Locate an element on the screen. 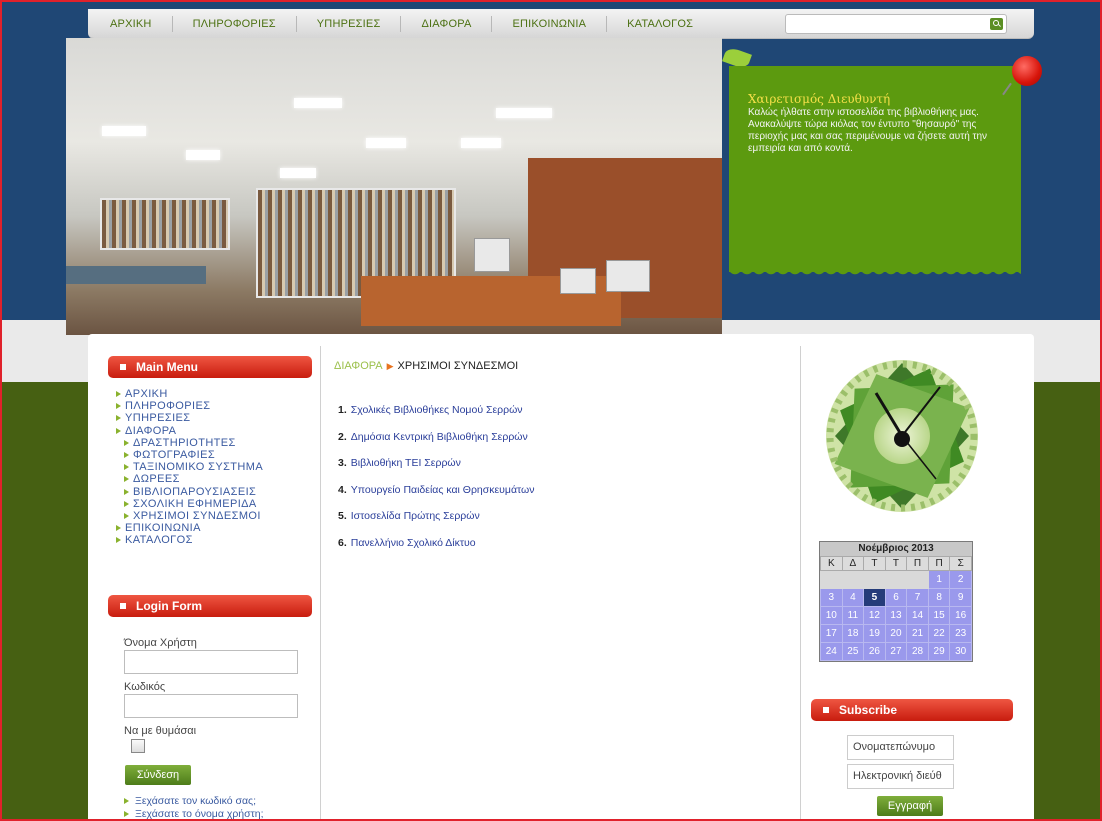 The image size is (1102, 821). nav-item-services: ΥΠΗΡΕΣΙΕΣ is located at coordinates (349, 23).